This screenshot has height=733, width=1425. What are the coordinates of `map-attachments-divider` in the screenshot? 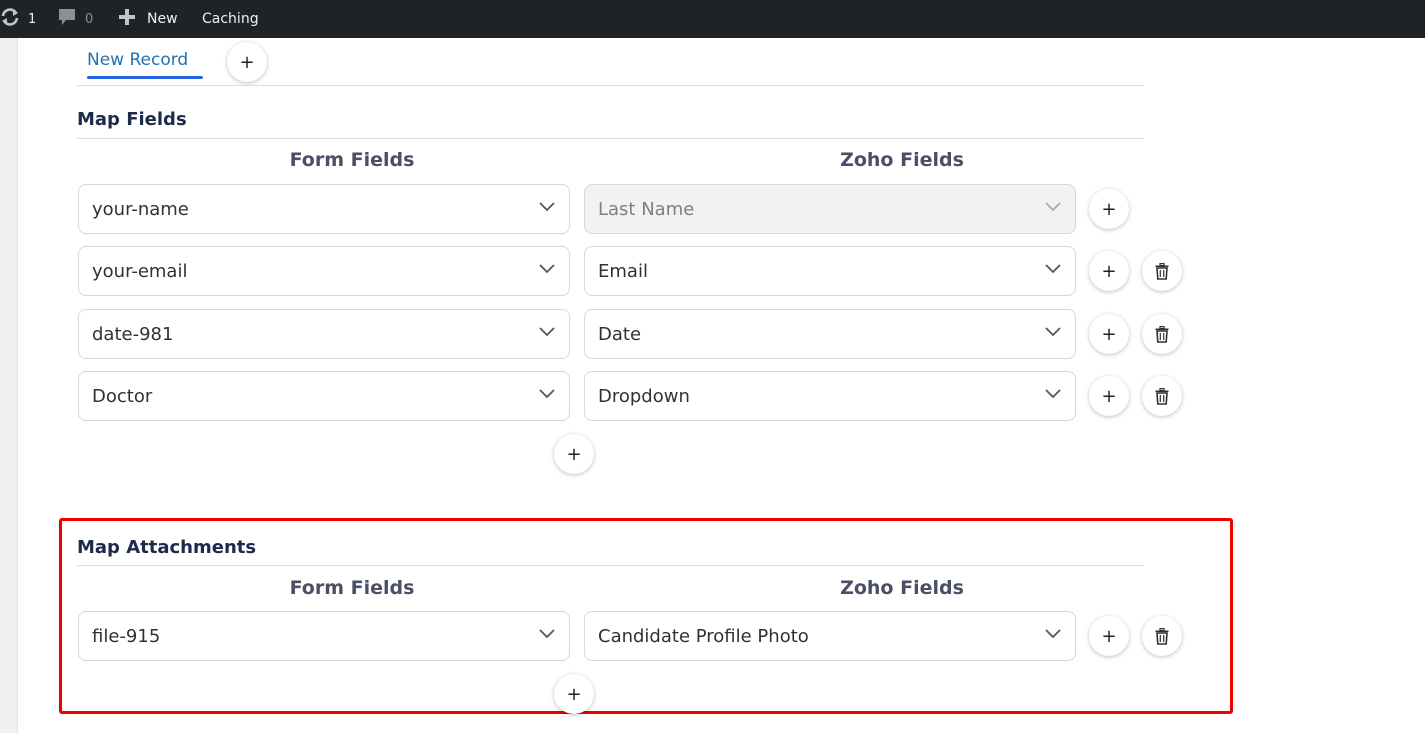 It's located at (610, 565).